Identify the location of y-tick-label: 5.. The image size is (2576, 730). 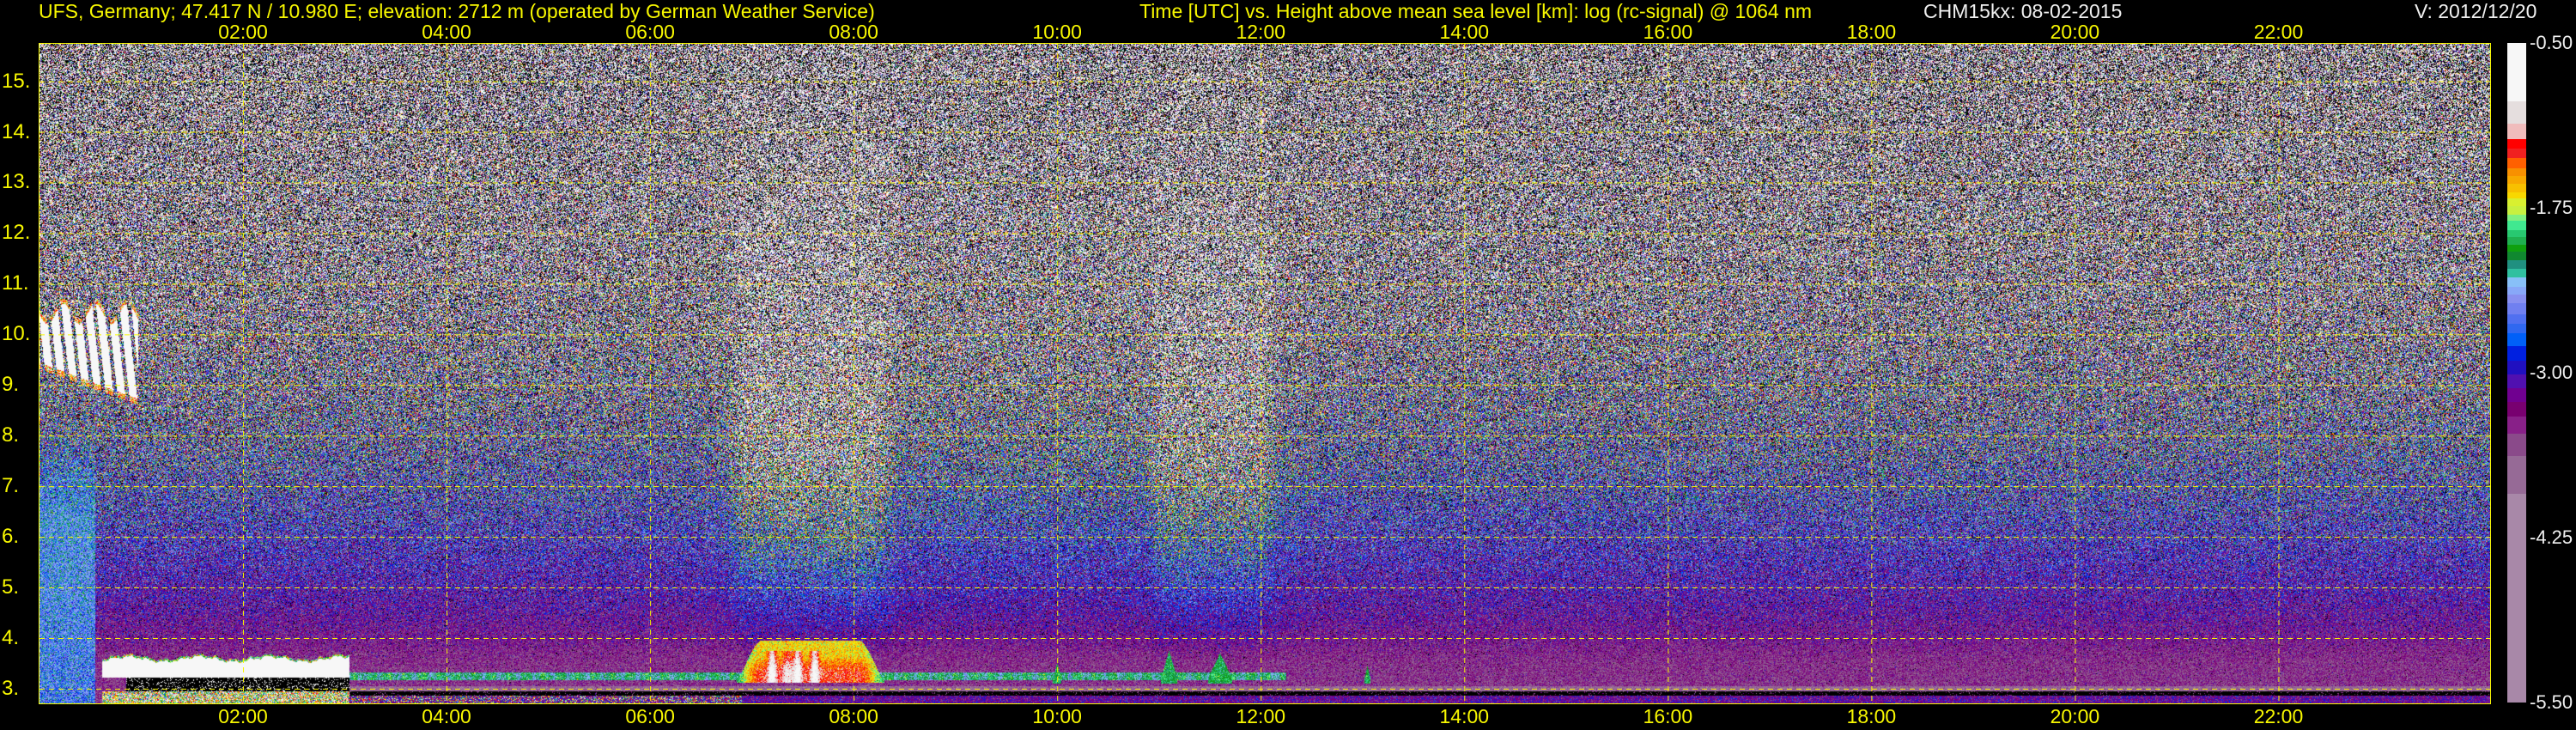
(11, 587).